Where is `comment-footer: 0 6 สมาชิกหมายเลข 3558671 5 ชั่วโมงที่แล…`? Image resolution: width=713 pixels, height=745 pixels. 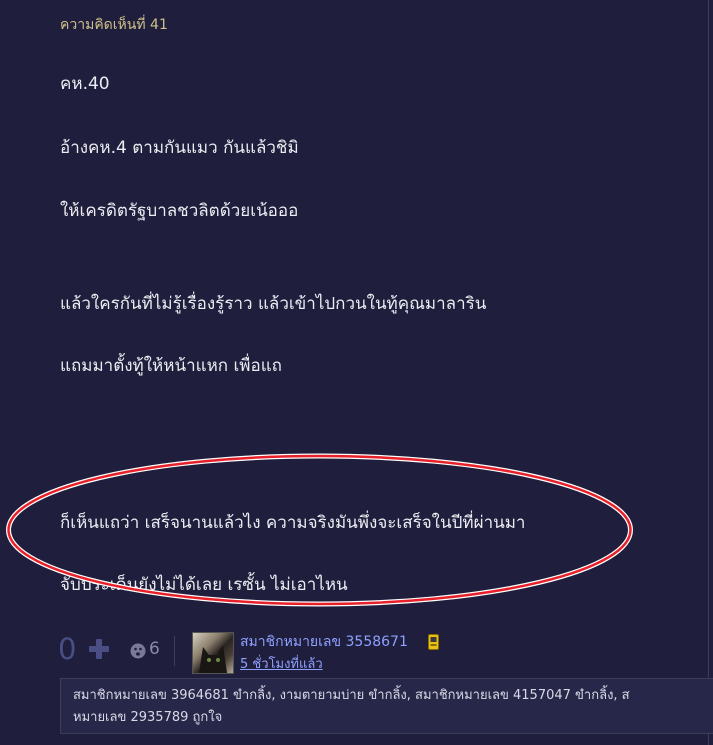 comment-footer: 0 6 สมาชิกหมายเลข 3558671 5 ชั่วโมงที่แล… is located at coordinates (383, 651).